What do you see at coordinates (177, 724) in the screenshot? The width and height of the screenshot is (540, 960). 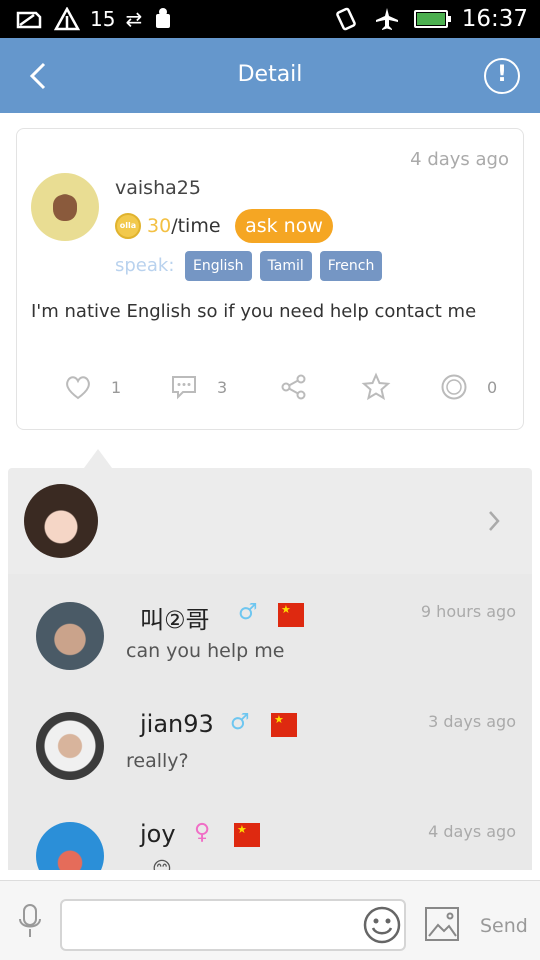 I see `comment-username: jian93` at bounding box center [177, 724].